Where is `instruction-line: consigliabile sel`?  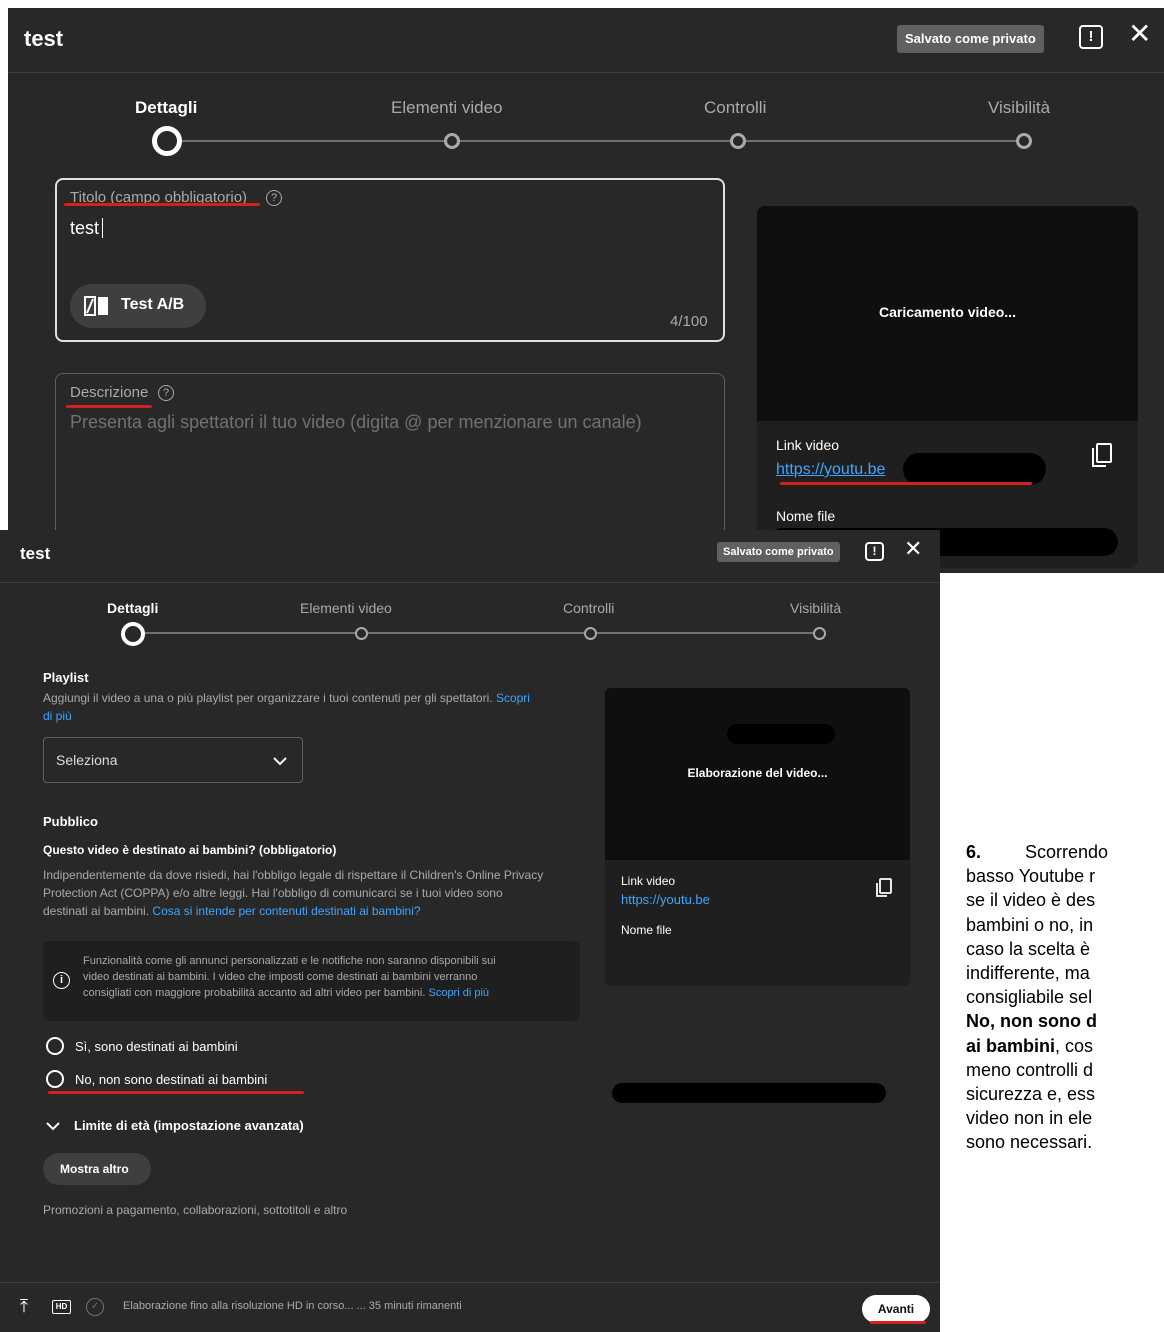
instruction-line: consigliabile sel is located at coordinates (1029, 997).